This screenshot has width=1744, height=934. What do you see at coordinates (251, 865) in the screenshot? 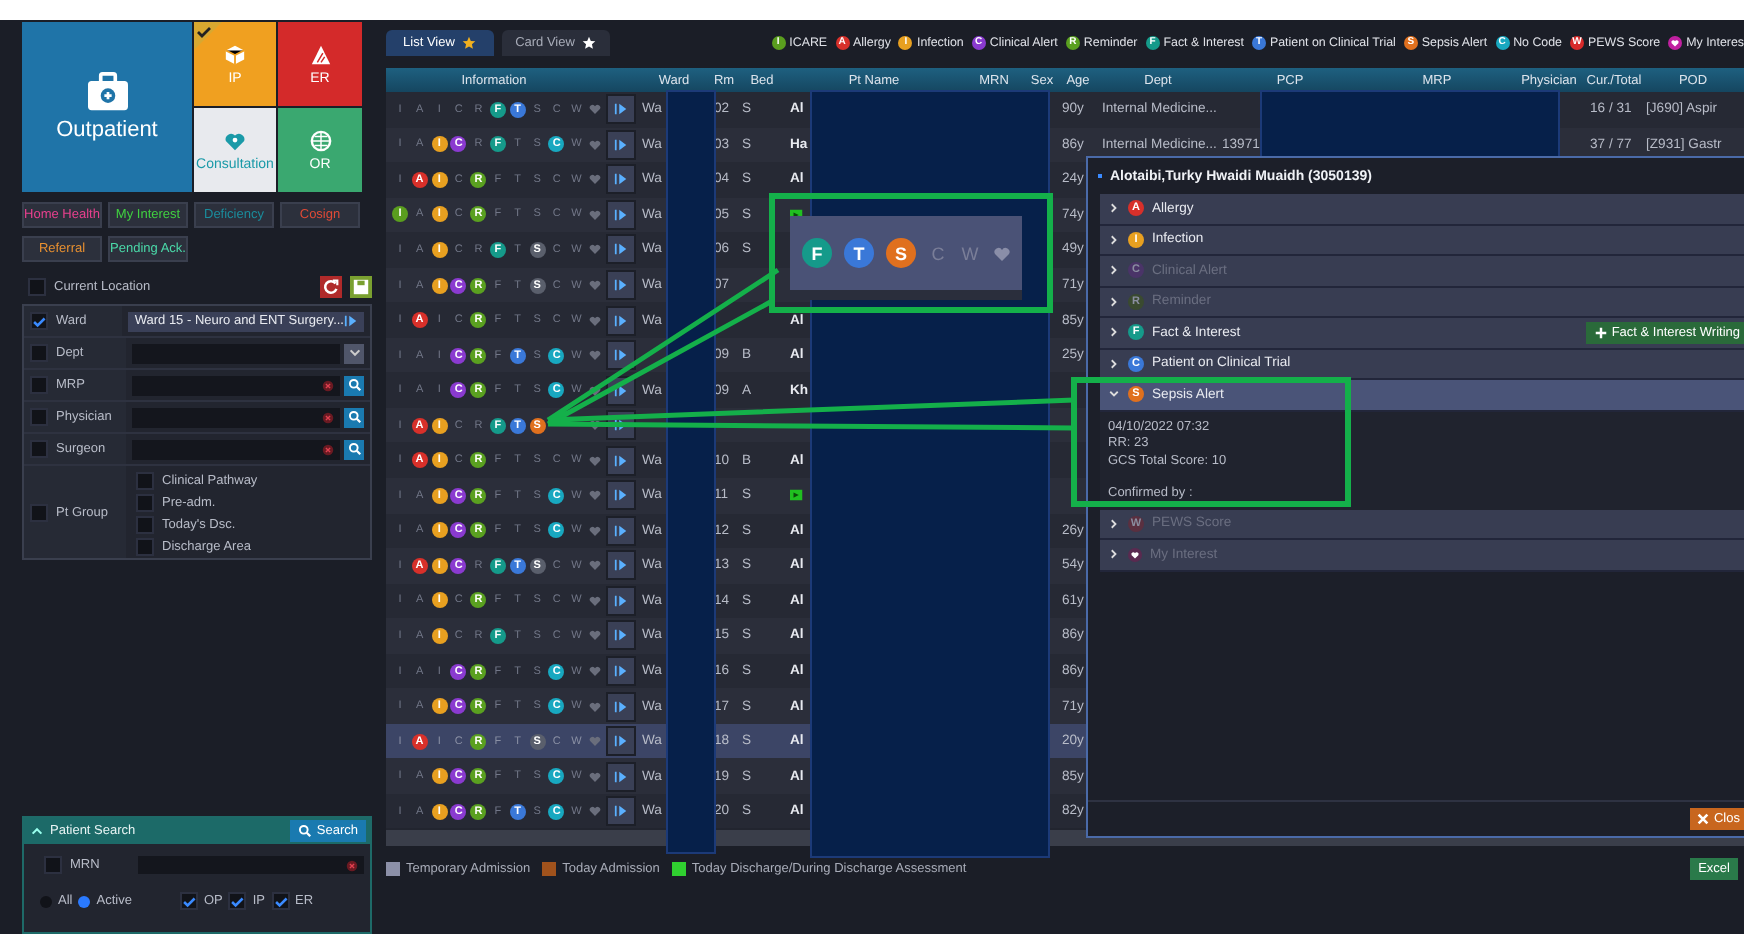
I see `mrn-field` at bounding box center [251, 865].